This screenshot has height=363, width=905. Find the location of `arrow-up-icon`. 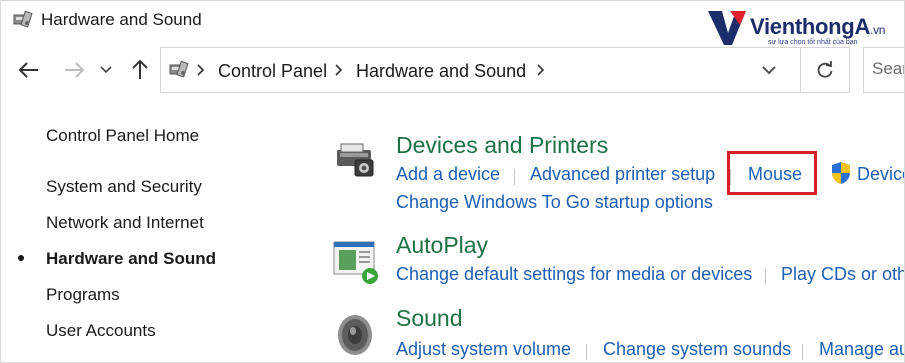

arrow-up-icon is located at coordinates (140, 69).